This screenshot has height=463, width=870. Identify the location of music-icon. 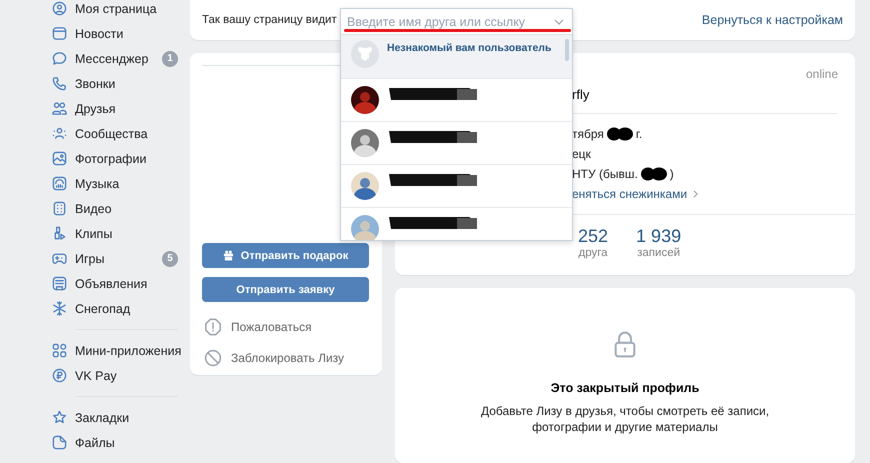
(59, 183).